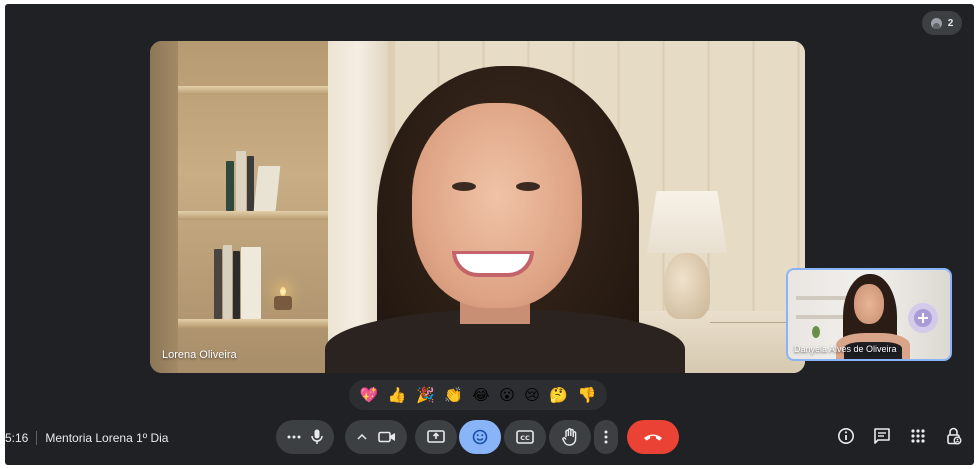 The height and width of the screenshot is (469, 979). I want to click on closed-captions-icon: CC, so click(525, 437).